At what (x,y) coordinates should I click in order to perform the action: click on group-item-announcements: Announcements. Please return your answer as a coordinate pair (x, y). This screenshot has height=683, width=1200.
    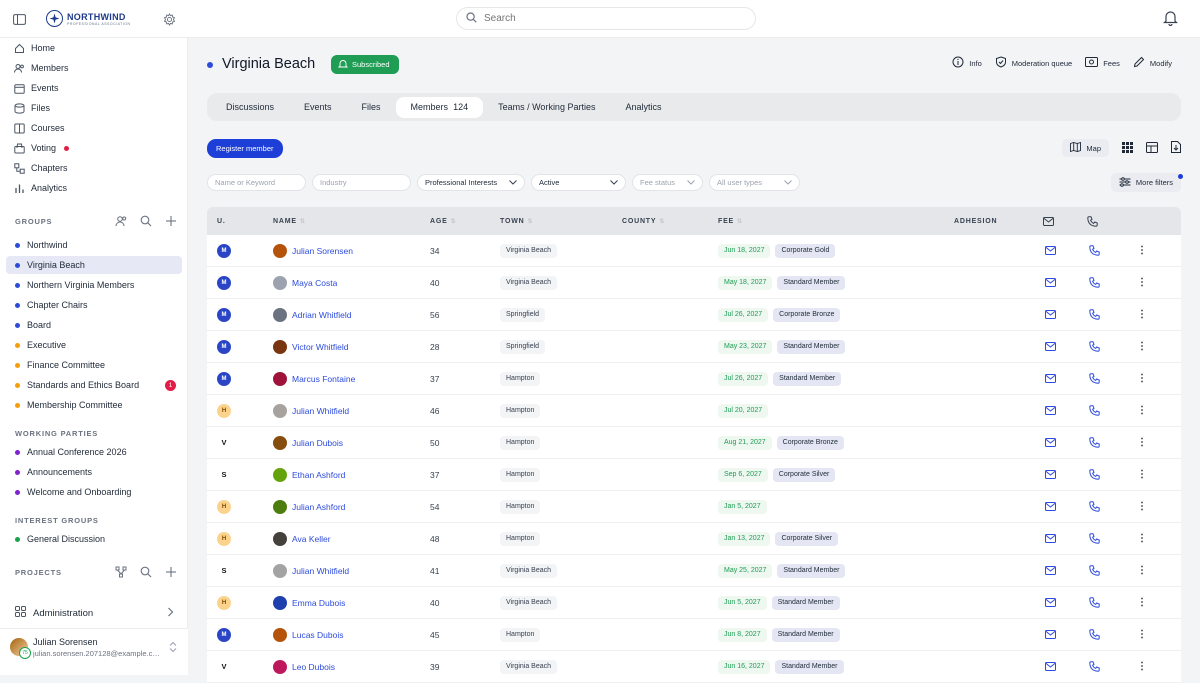
    Looking at the image, I should click on (94, 472).